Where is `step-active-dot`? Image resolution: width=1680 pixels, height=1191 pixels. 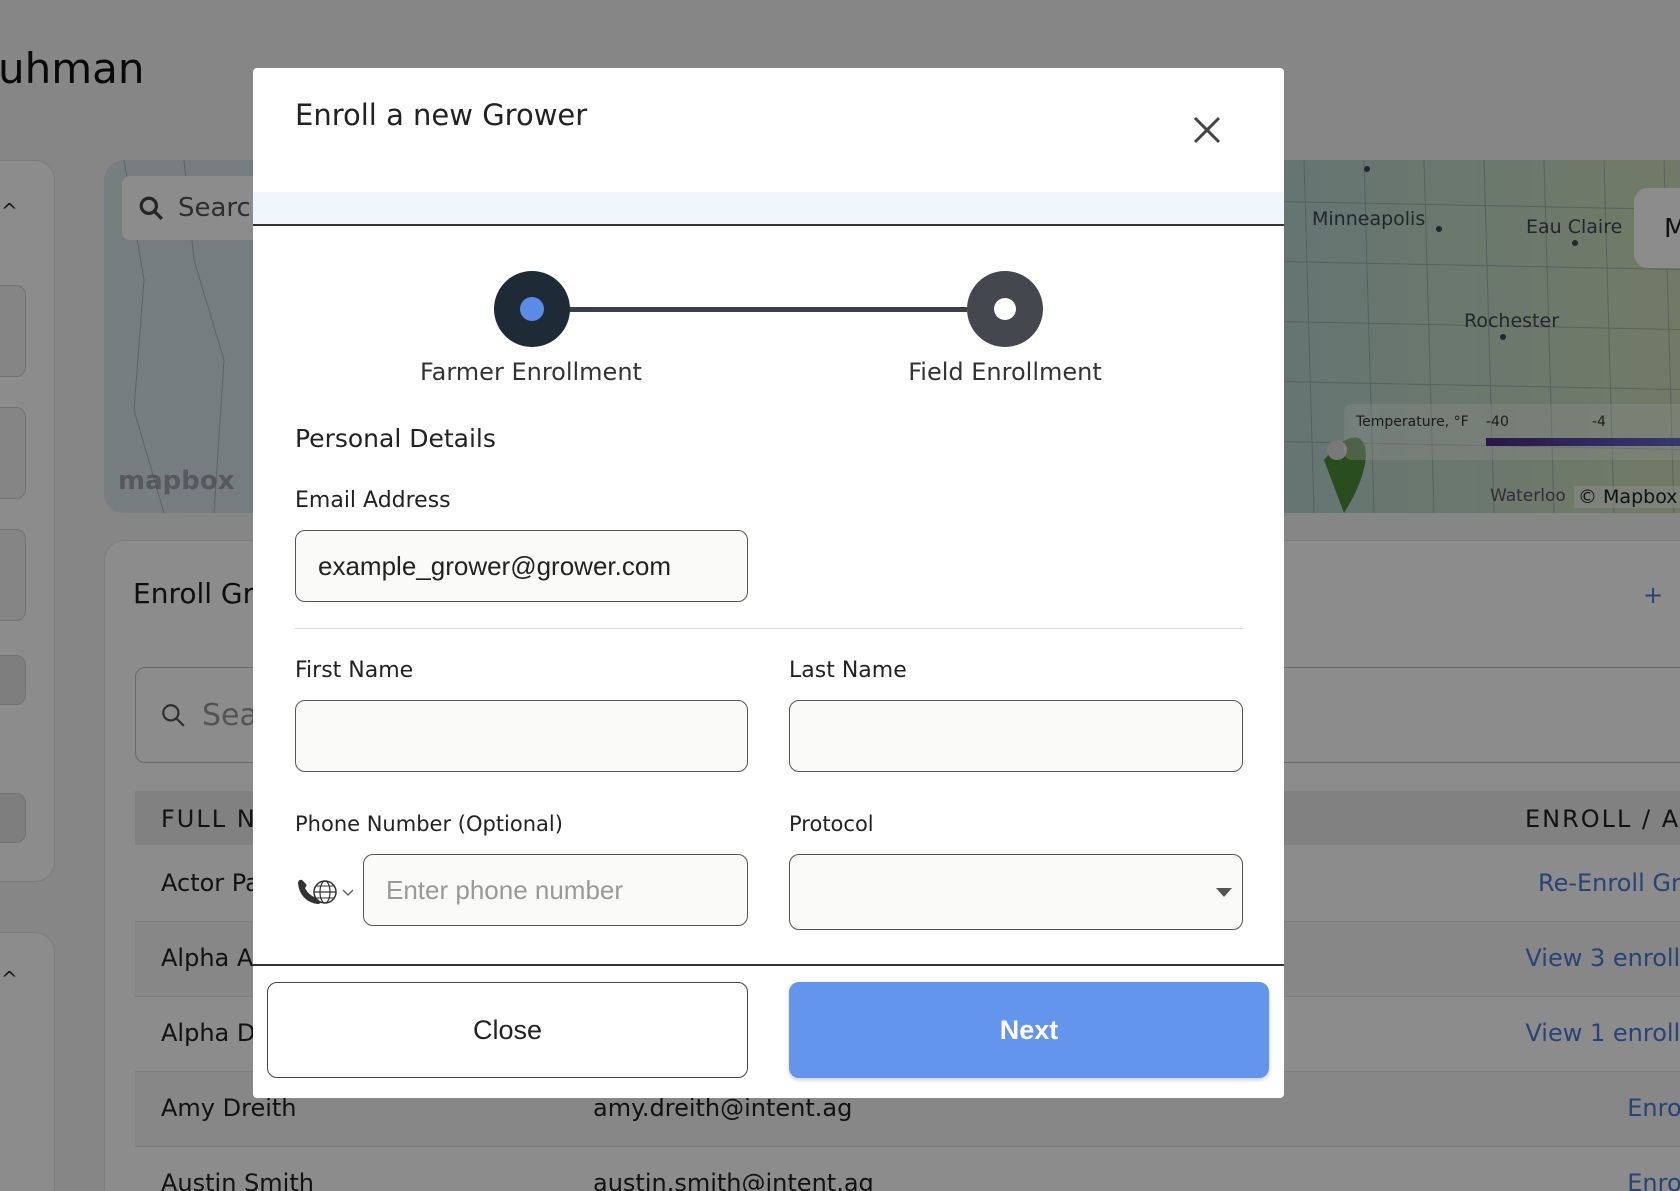 step-active-dot is located at coordinates (532, 309).